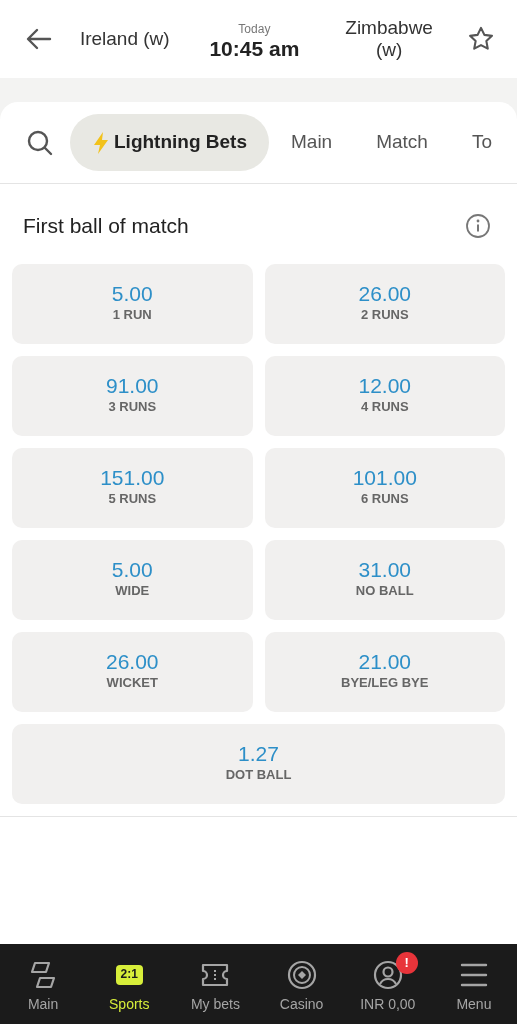 Image resolution: width=517 pixels, height=1024 pixels. What do you see at coordinates (301, 975) in the screenshot?
I see `chip-icon` at bounding box center [301, 975].